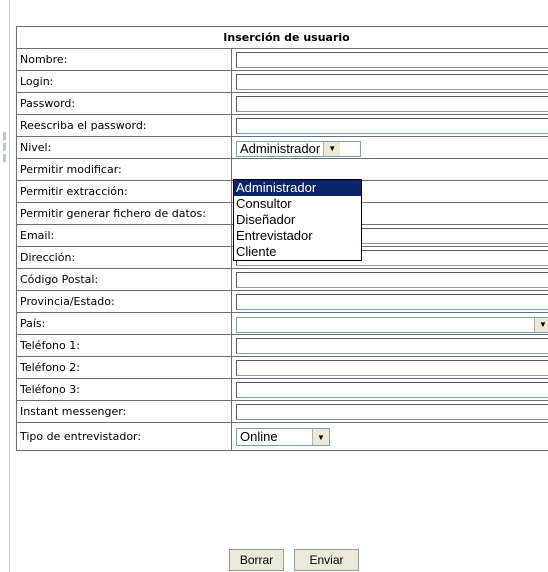  I want to click on form-row-codigo-postal: Código Postal:, so click(282, 279).